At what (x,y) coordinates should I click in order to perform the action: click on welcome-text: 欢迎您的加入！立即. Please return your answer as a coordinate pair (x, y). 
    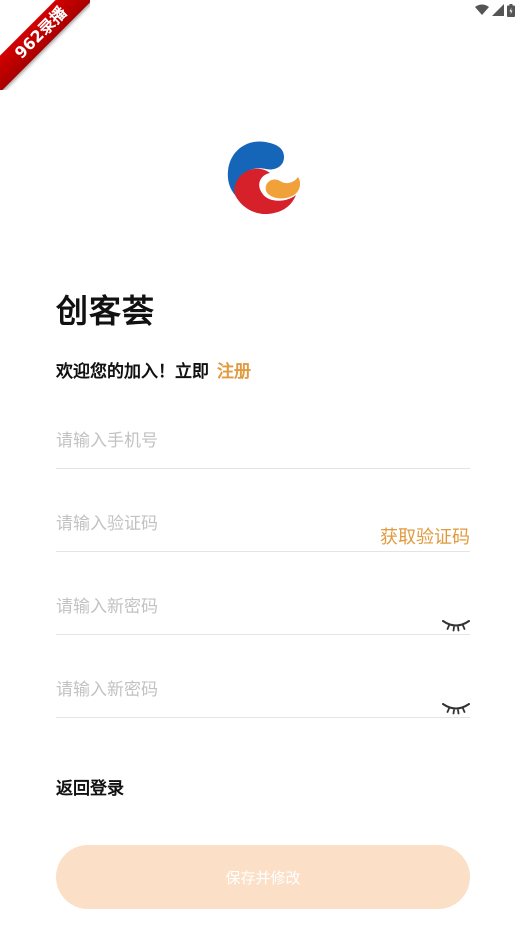
    Looking at the image, I should click on (132, 372).